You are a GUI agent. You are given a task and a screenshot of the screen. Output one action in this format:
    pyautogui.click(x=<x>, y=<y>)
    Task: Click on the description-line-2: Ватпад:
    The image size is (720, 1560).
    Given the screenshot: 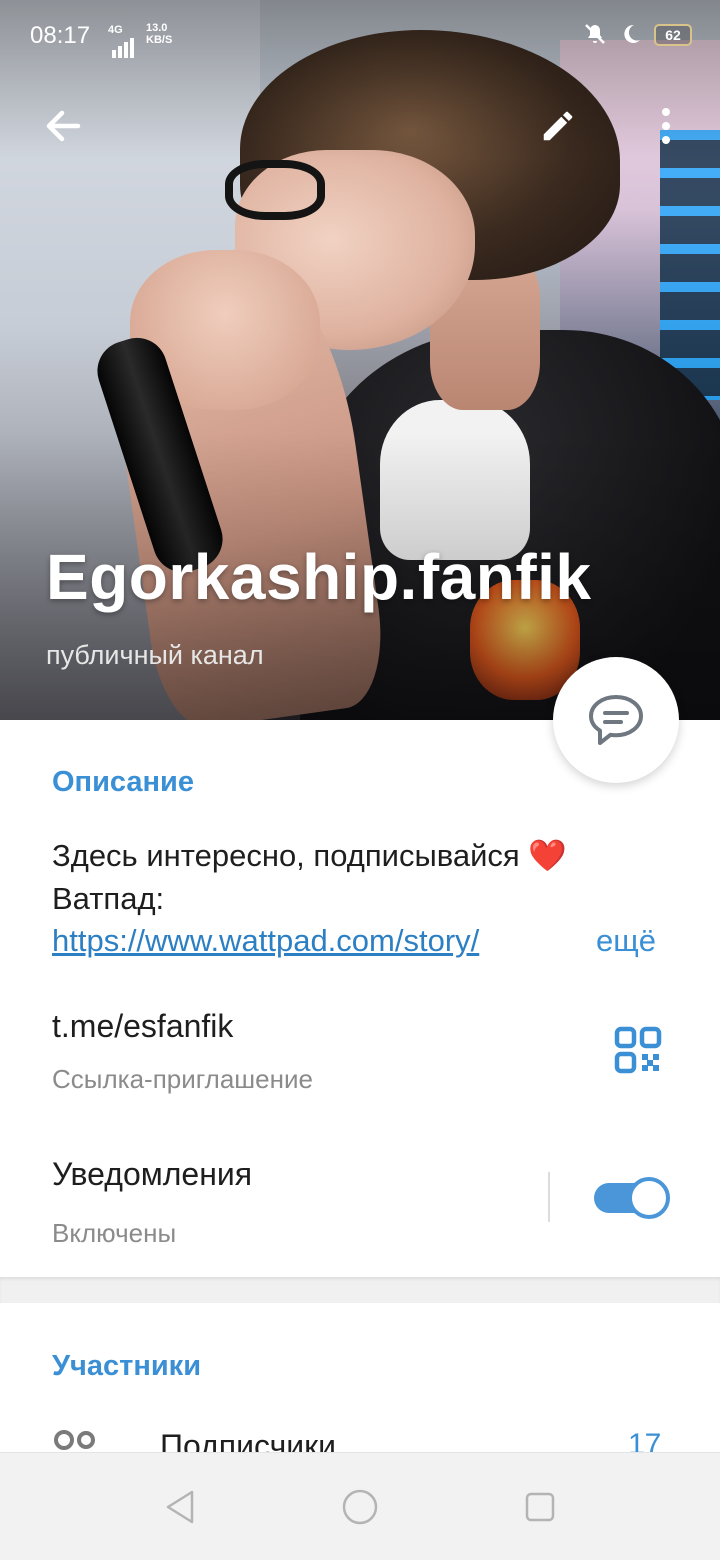 What is the action you would take?
    pyautogui.click(x=108, y=898)
    